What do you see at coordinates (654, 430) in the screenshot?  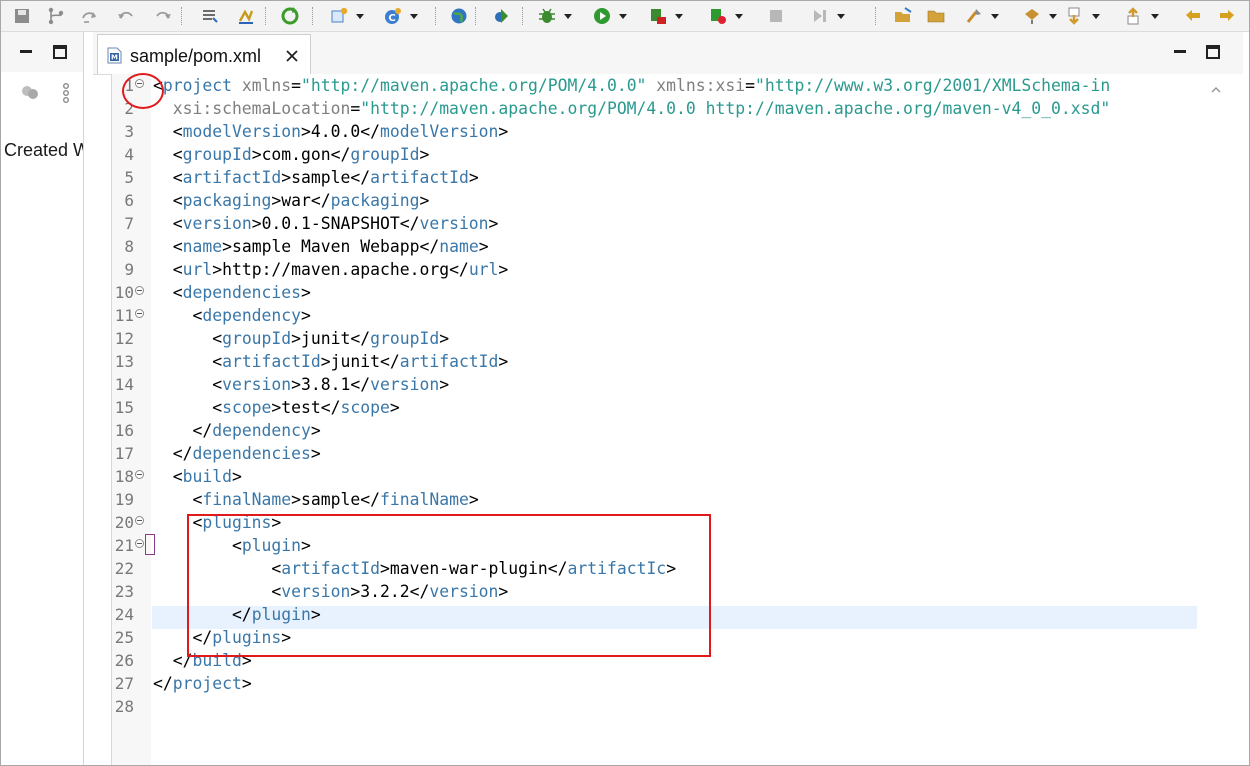 I see `code-line: 16 </dependency>` at bounding box center [654, 430].